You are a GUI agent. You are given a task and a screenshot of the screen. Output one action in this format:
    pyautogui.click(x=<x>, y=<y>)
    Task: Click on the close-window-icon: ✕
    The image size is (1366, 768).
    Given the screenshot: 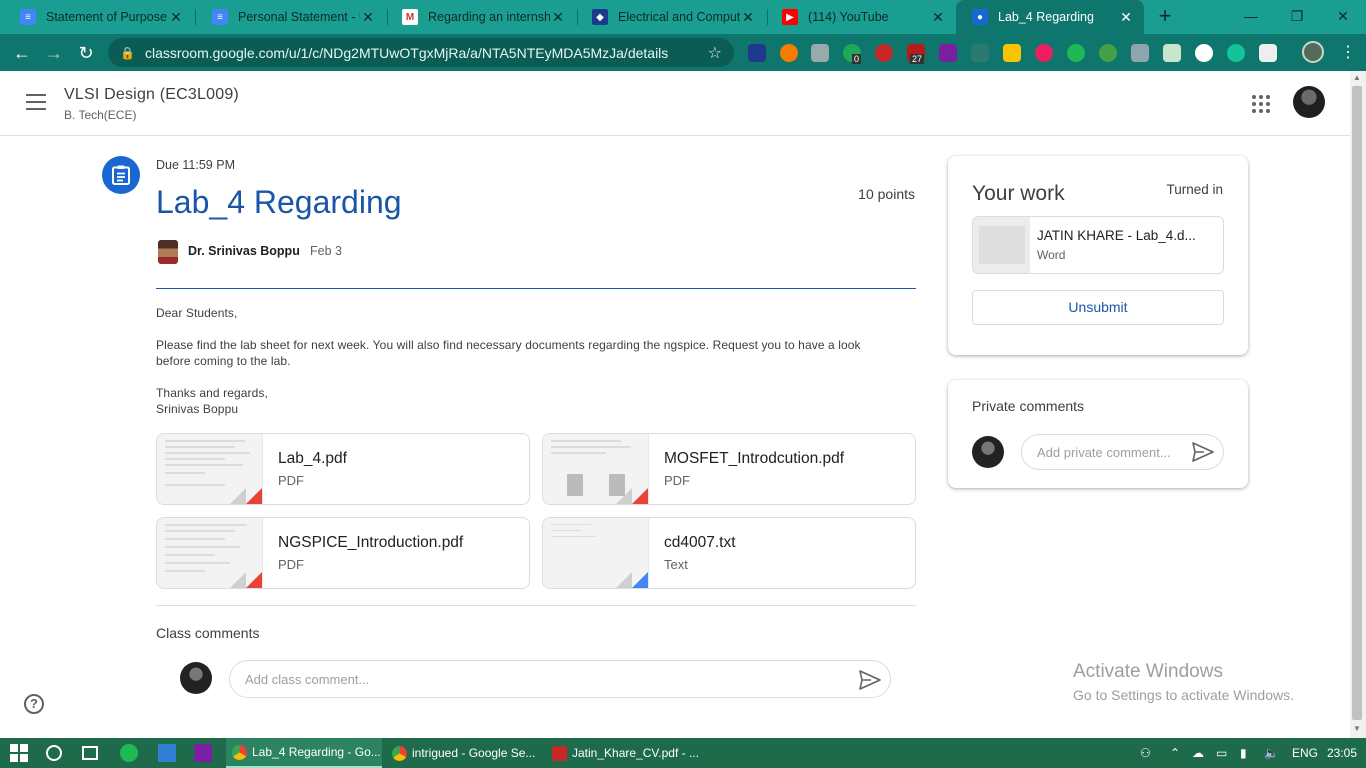 What is the action you would take?
    pyautogui.click(x=1343, y=17)
    